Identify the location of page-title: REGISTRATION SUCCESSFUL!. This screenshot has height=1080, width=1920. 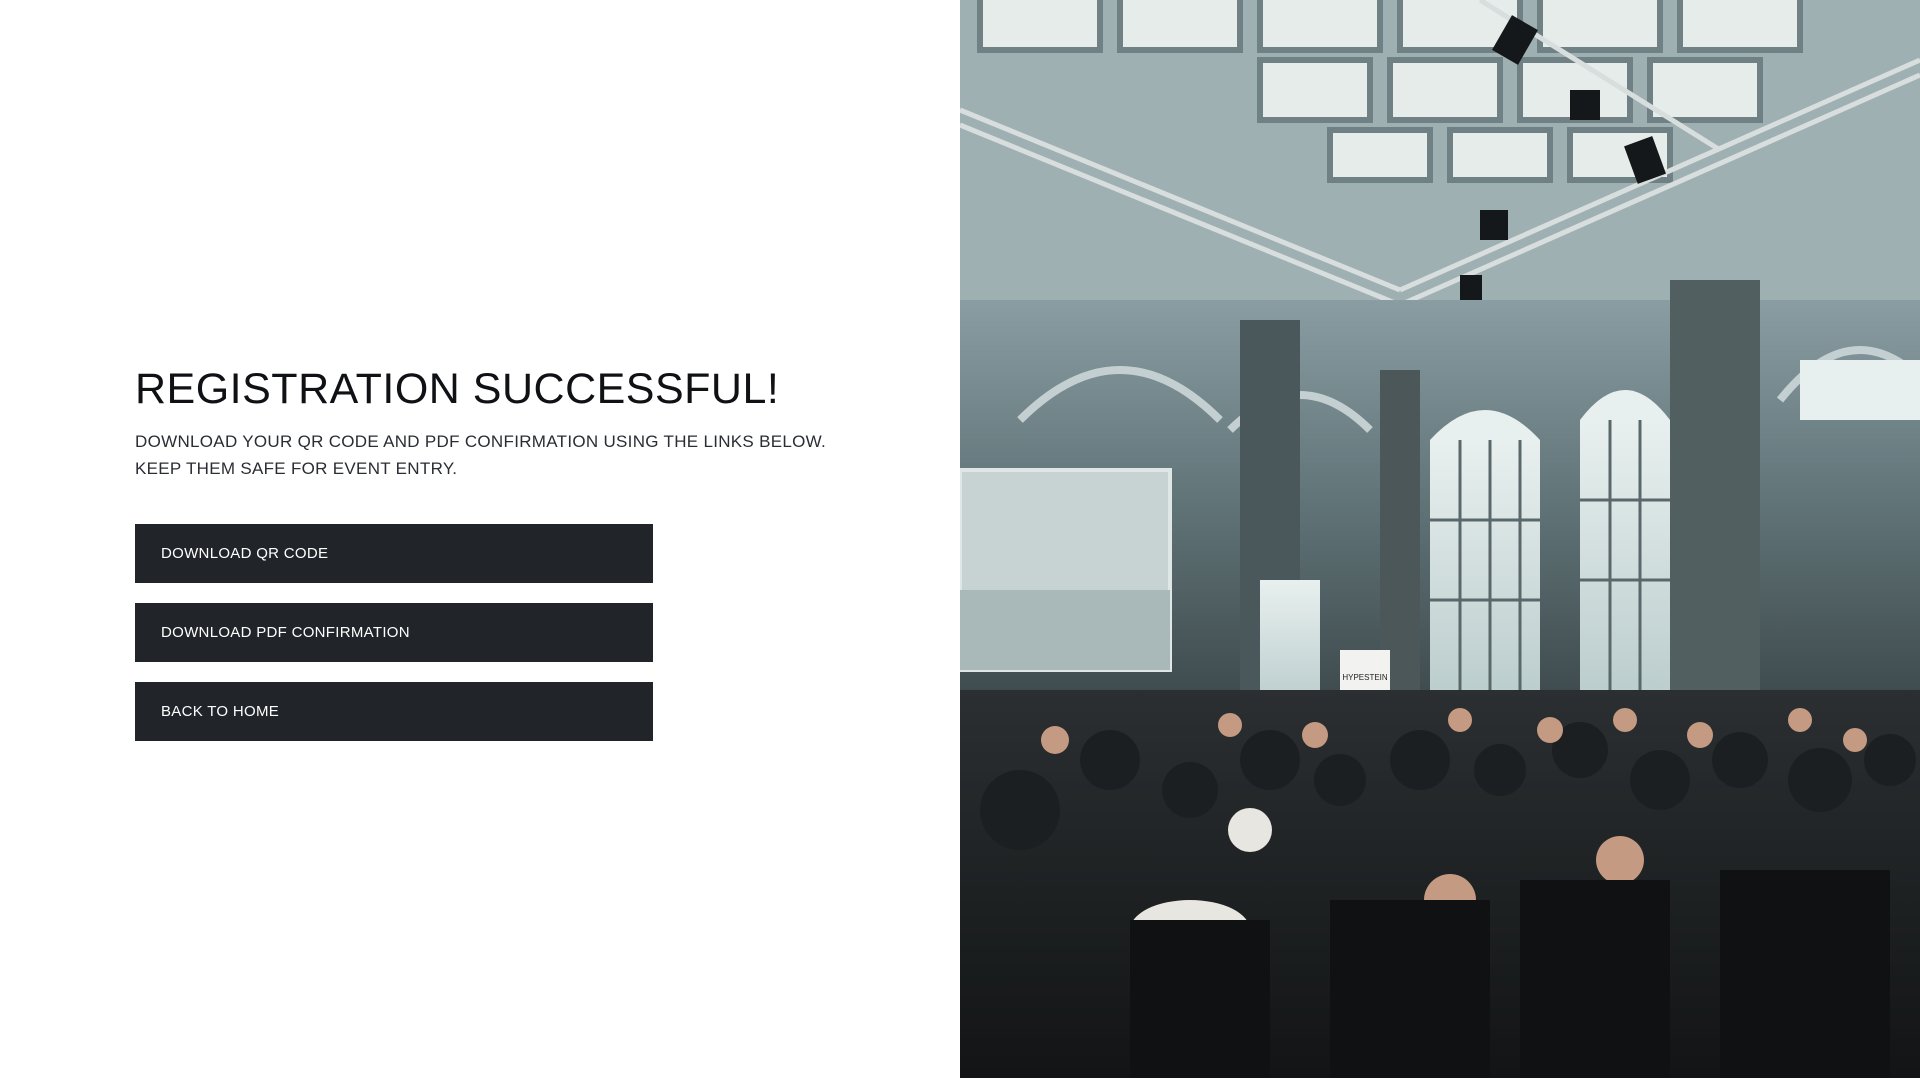
(457, 389).